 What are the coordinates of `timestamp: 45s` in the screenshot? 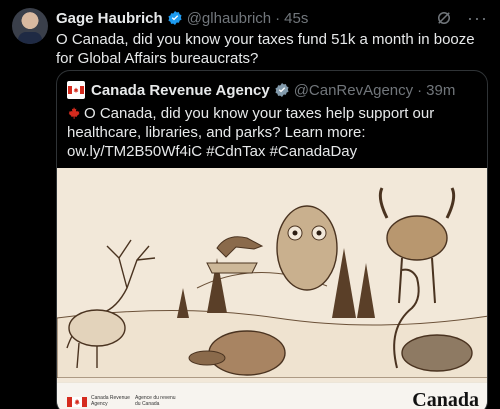 It's located at (296, 18).